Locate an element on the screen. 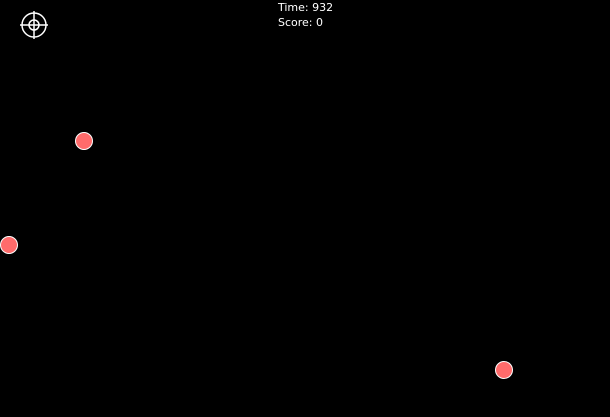 Image resolution: width=610 pixels, height=417 pixels. crosshair-icon is located at coordinates (34, 25).